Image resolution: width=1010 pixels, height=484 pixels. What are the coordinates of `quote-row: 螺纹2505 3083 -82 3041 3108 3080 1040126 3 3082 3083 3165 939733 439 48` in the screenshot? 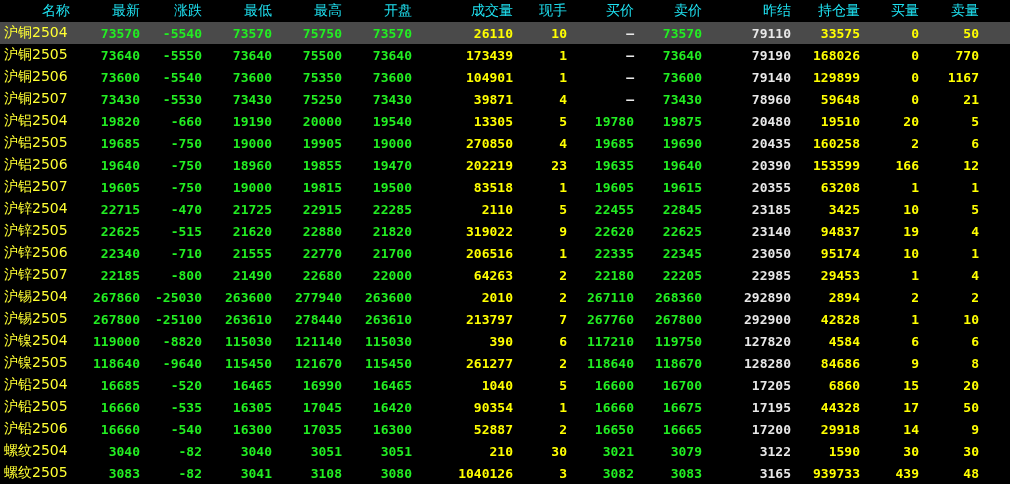 It's located at (505, 473).